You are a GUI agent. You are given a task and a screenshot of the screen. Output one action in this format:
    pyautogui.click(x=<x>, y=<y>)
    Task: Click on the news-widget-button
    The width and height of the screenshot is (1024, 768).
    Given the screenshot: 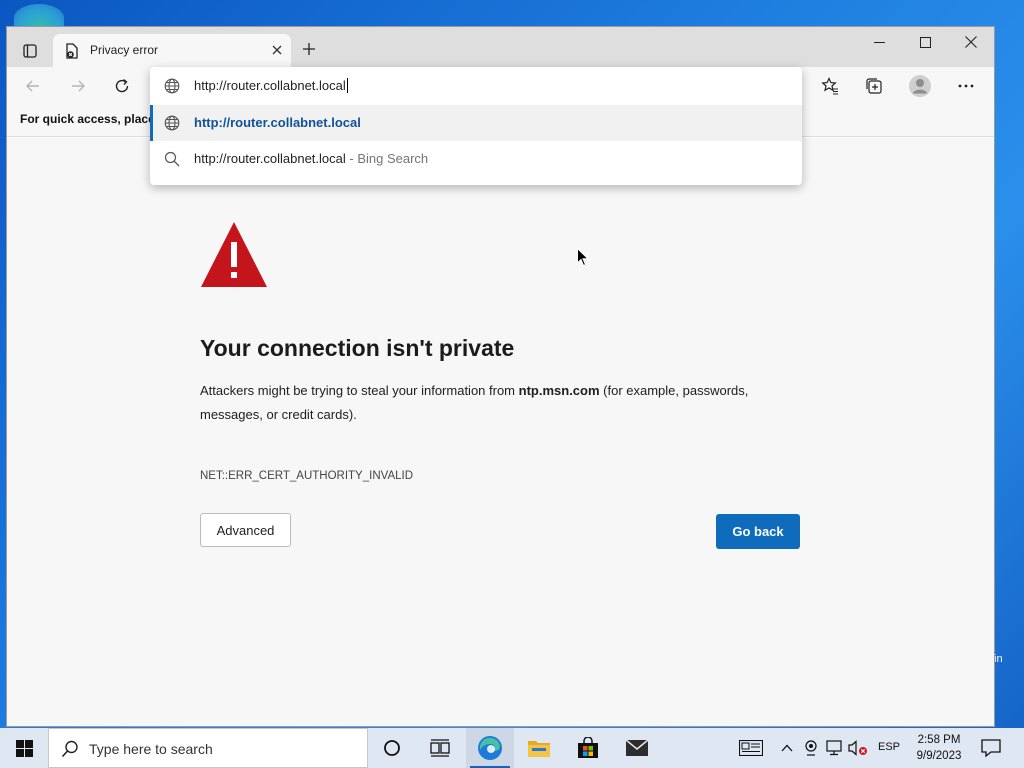 What is the action you would take?
    pyautogui.click(x=751, y=748)
    